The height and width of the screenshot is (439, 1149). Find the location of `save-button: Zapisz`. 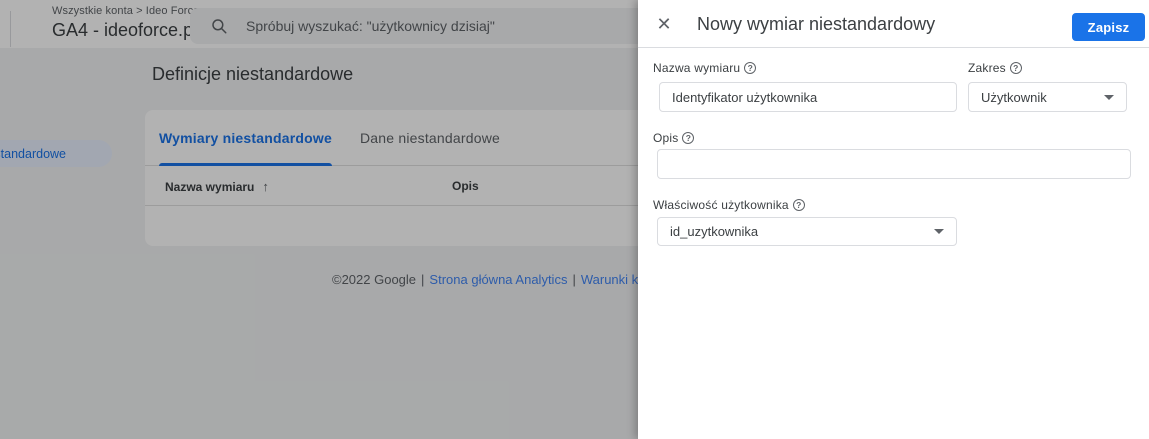

save-button: Zapisz is located at coordinates (1108, 27).